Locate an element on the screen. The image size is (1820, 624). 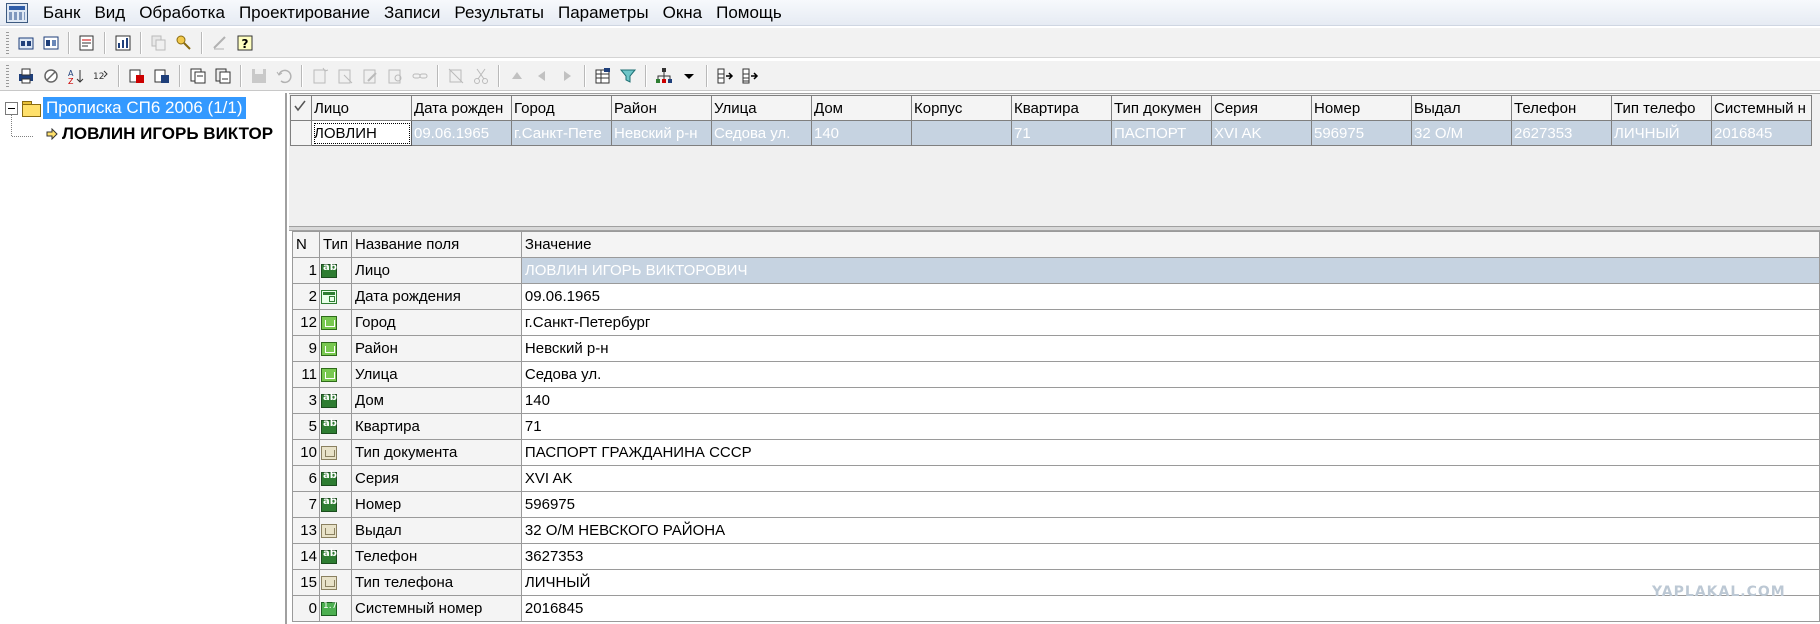
menu-processing: Обработка is located at coordinates (182, 13).